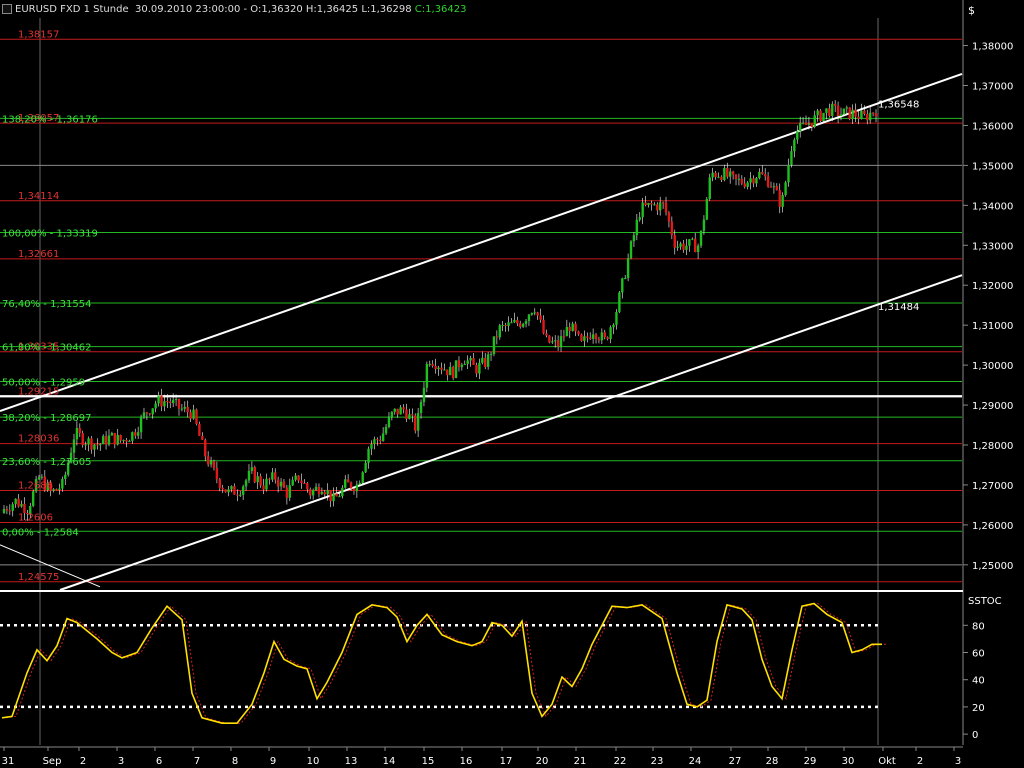  What do you see at coordinates (43, 382) in the screenshot?
I see `fib-level-label: 50,00% - 1,2959` at bounding box center [43, 382].